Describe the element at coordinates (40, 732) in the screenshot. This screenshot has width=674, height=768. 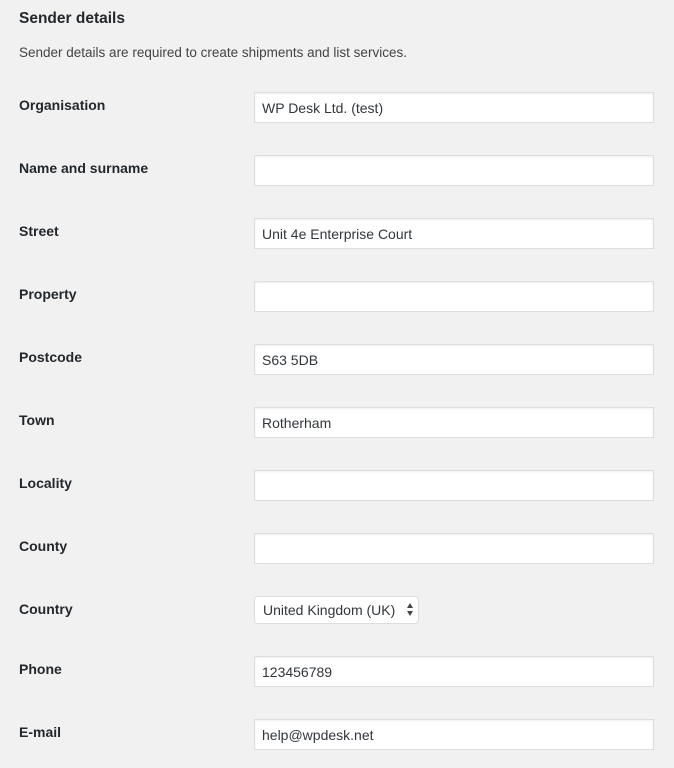
I see `email-label: E-mail` at that location.